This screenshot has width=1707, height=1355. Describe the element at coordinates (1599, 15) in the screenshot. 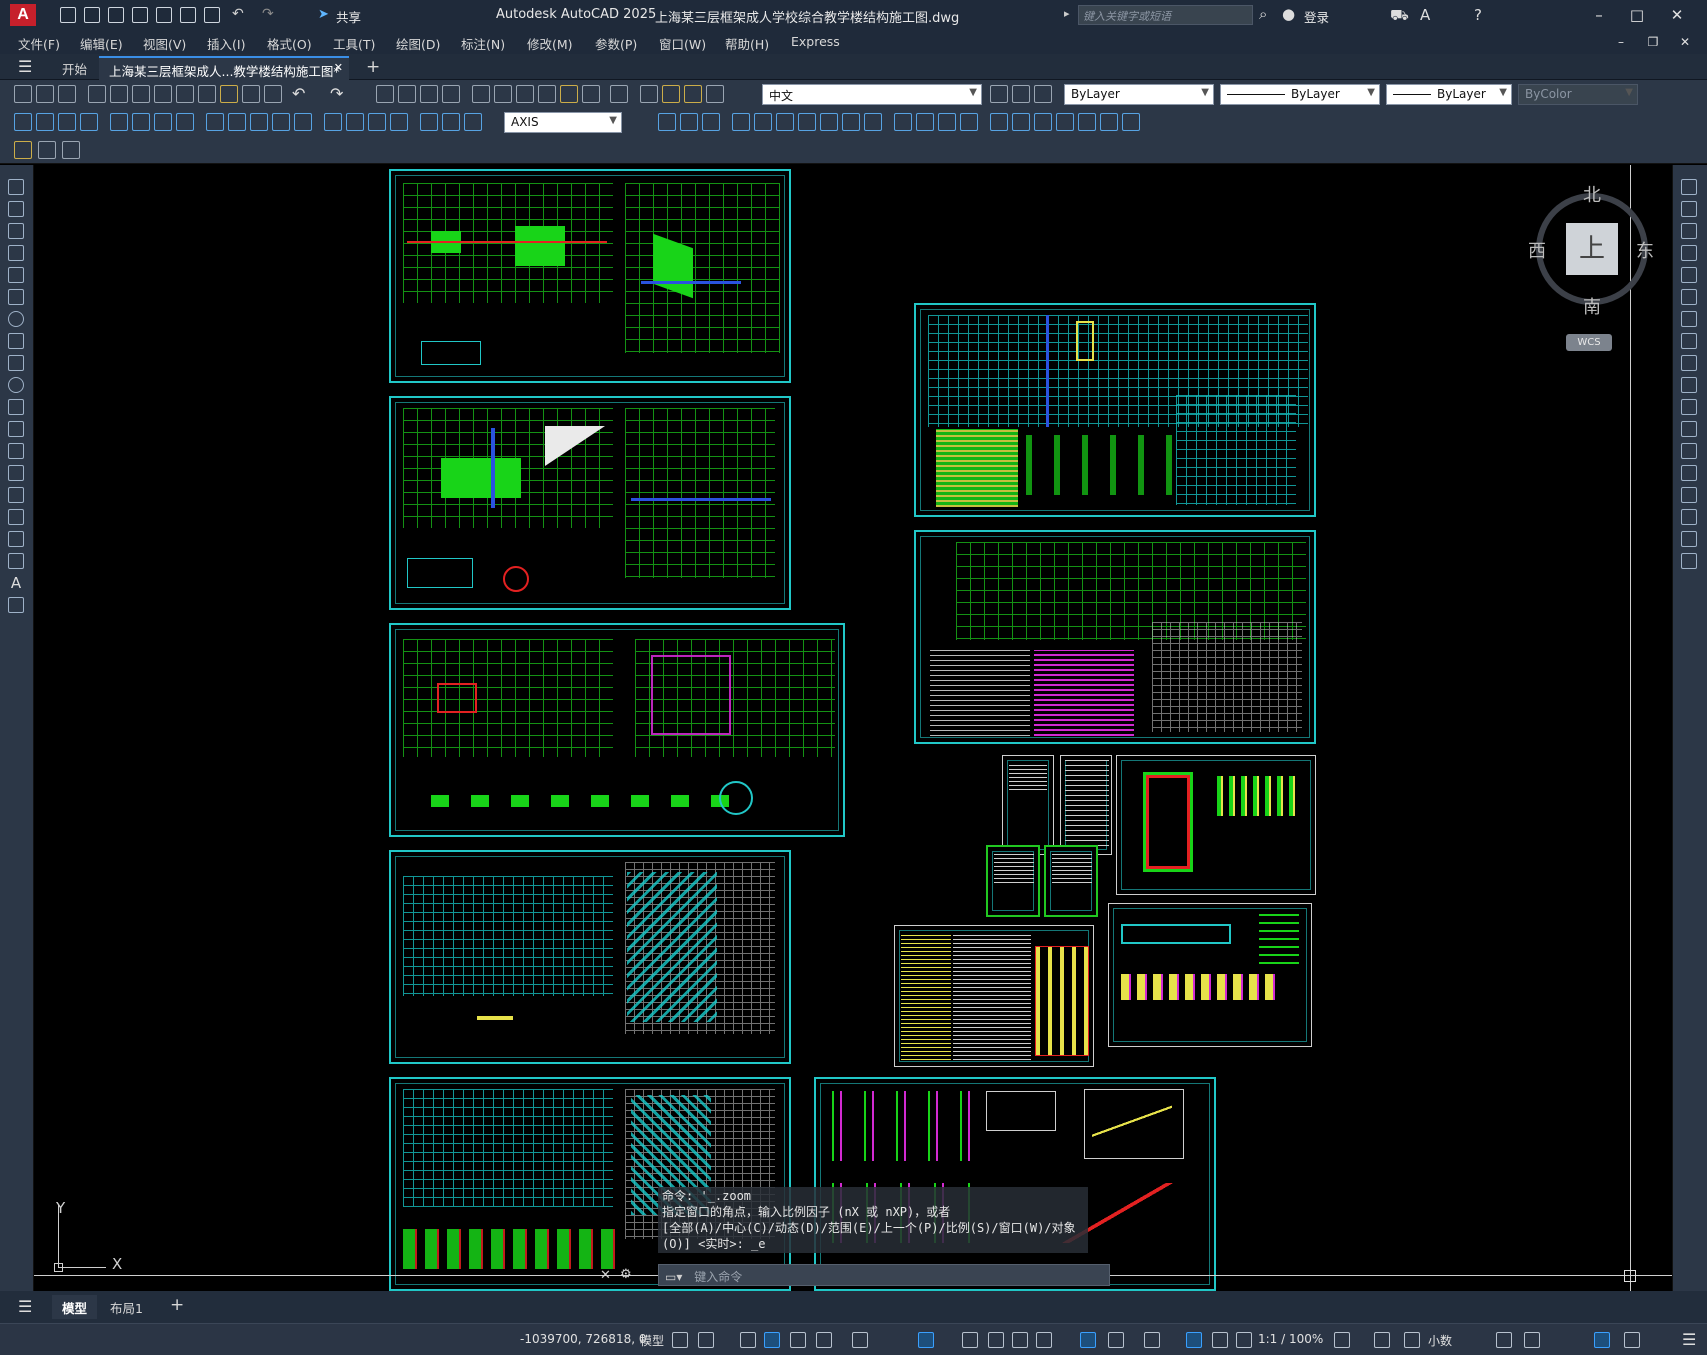

I see `minimize-button: –` at that location.